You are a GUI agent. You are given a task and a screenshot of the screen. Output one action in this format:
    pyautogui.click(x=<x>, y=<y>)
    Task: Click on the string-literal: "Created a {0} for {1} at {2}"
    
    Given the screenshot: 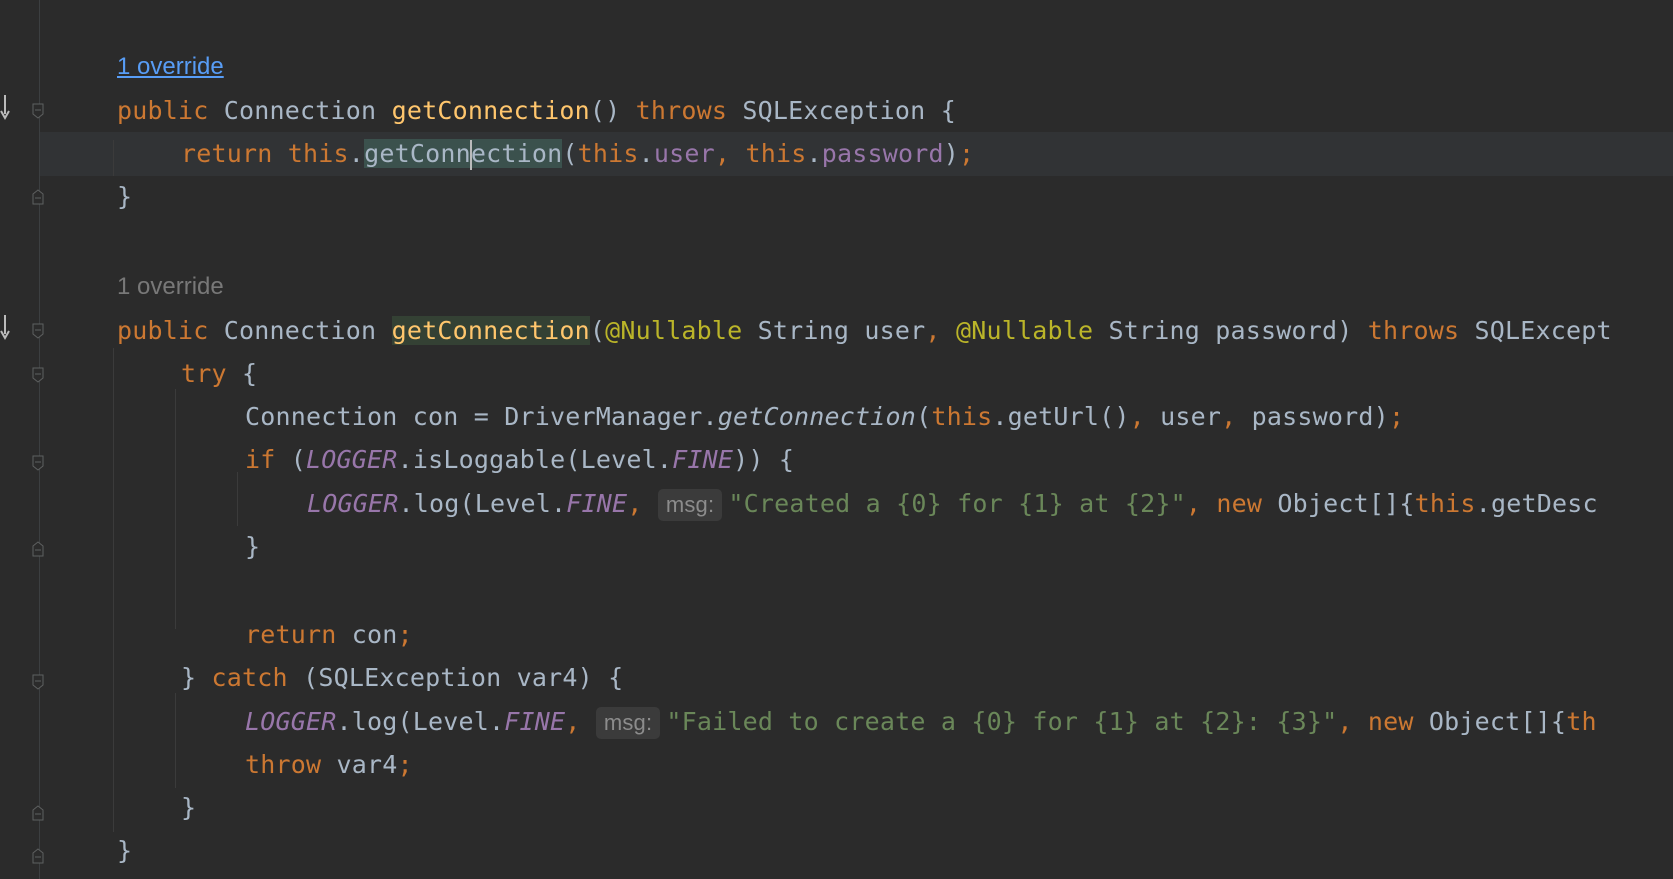 What is the action you would take?
    pyautogui.click(x=957, y=503)
    